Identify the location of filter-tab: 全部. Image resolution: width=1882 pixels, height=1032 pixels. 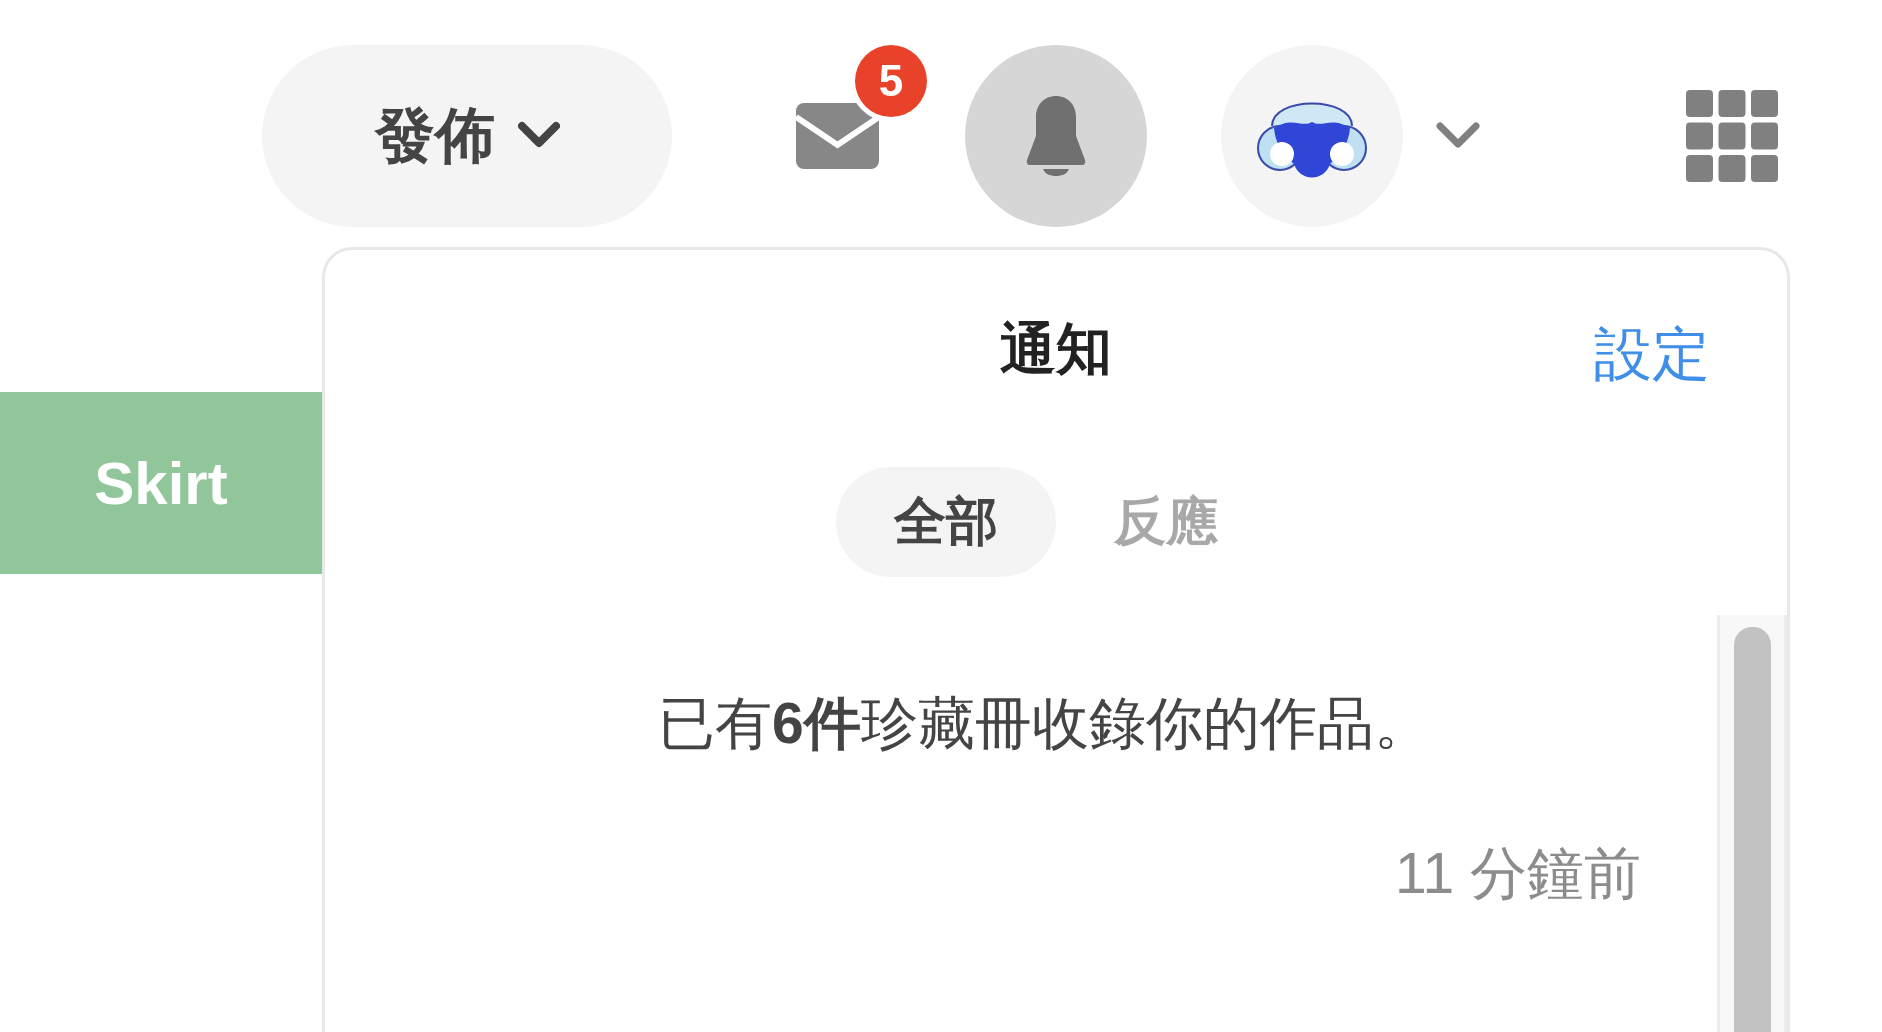
(946, 522).